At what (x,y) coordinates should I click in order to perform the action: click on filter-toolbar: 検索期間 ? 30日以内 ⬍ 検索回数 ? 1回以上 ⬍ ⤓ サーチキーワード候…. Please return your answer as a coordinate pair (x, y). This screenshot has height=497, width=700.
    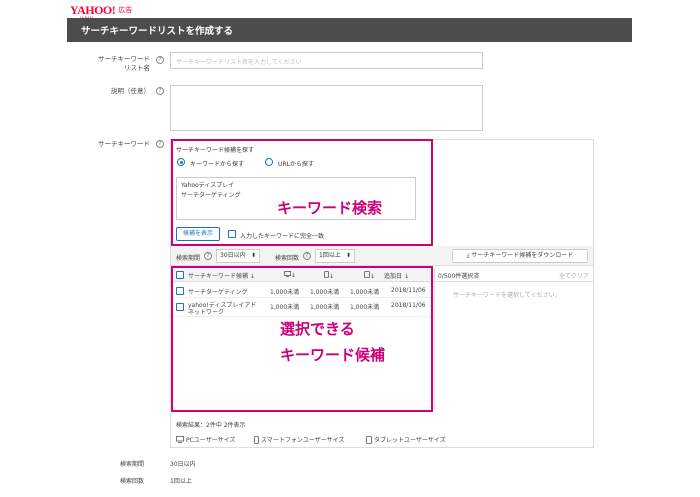
    Looking at the image, I should click on (382, 256).